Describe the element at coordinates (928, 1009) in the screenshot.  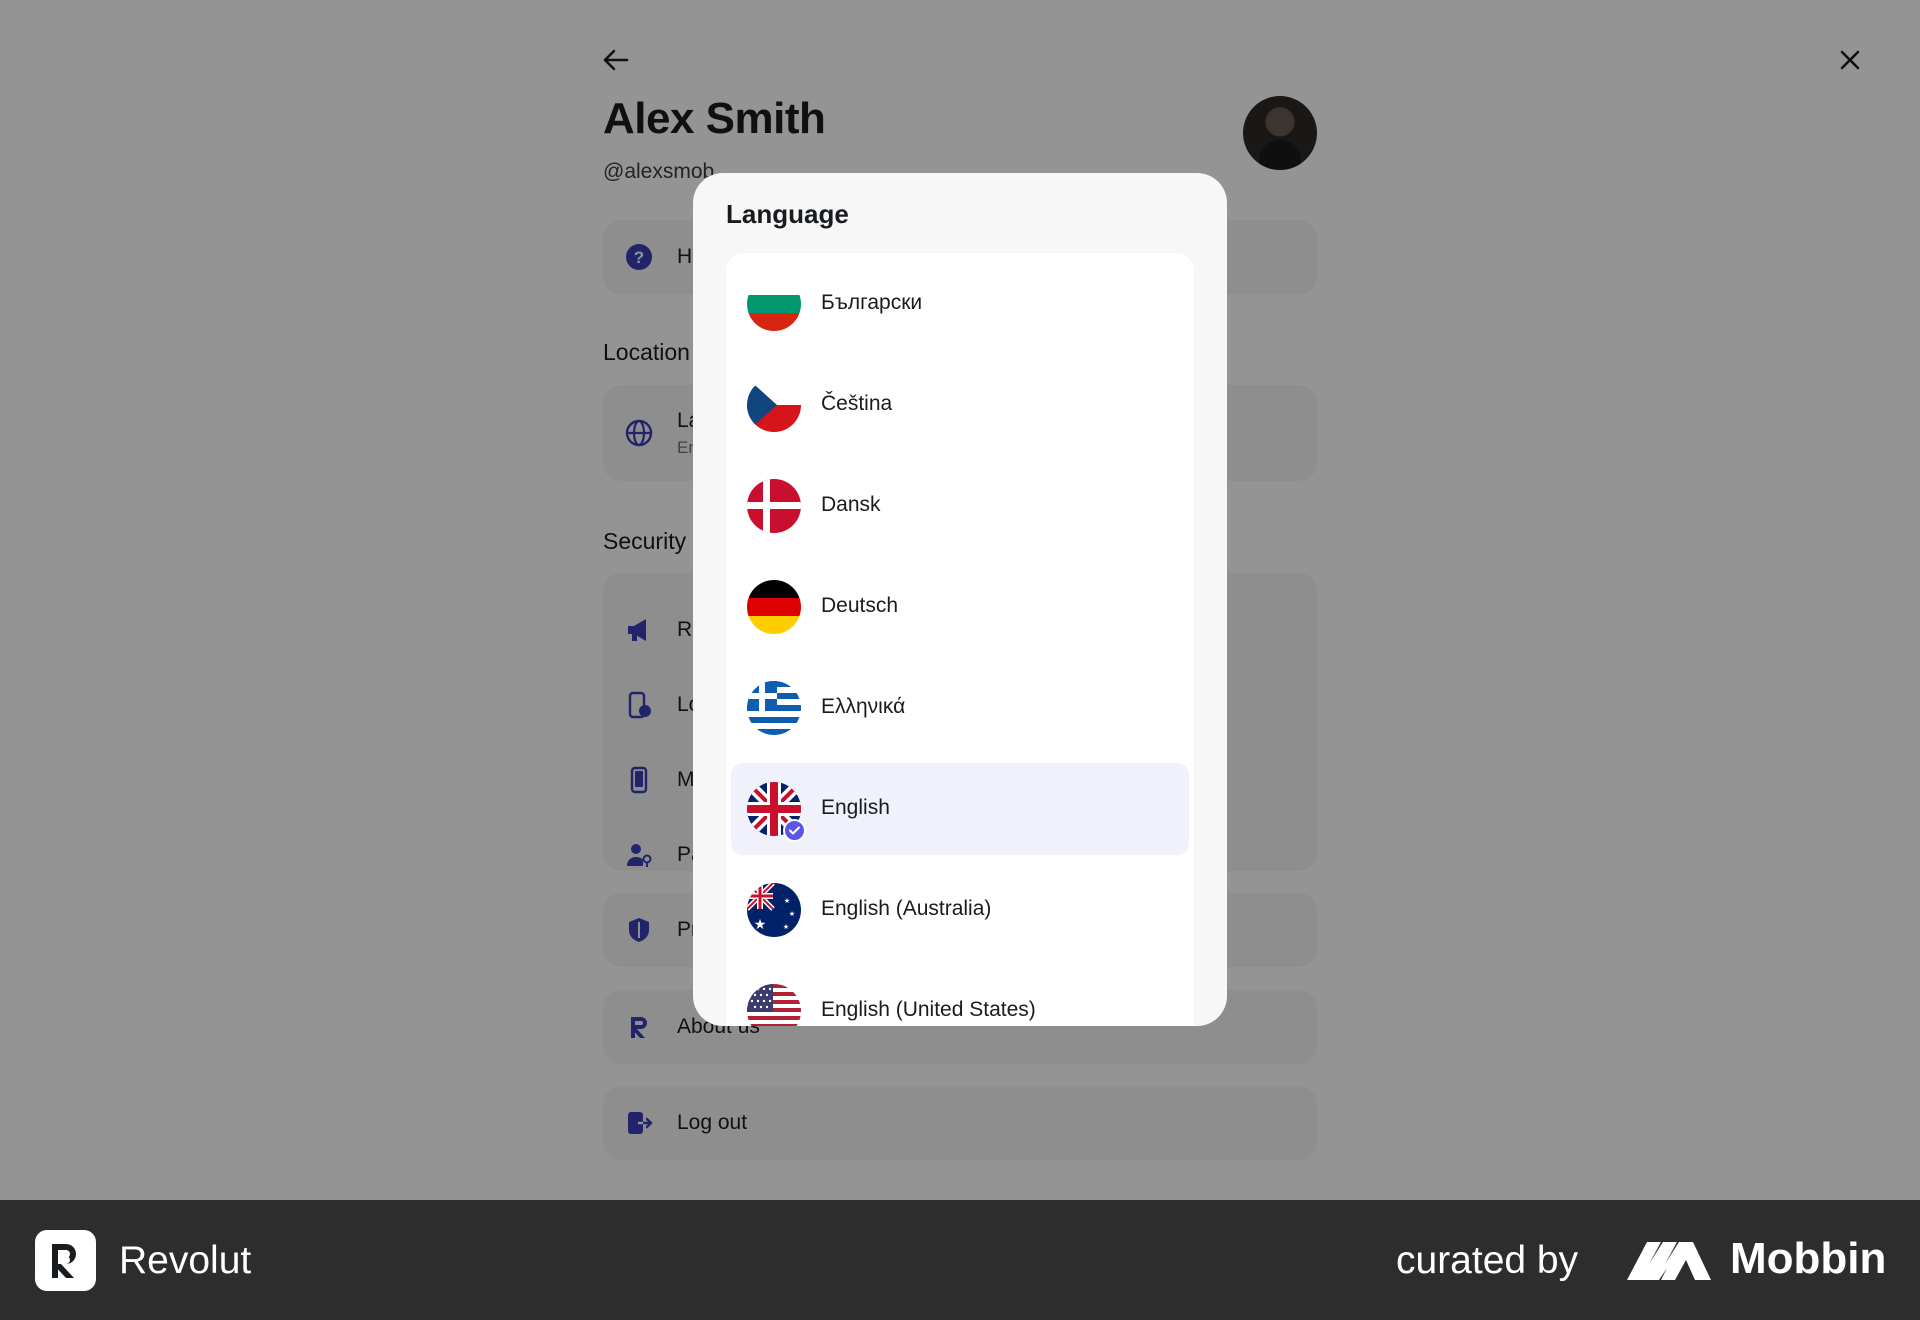
I see `language-name: English (United States)` at that location.